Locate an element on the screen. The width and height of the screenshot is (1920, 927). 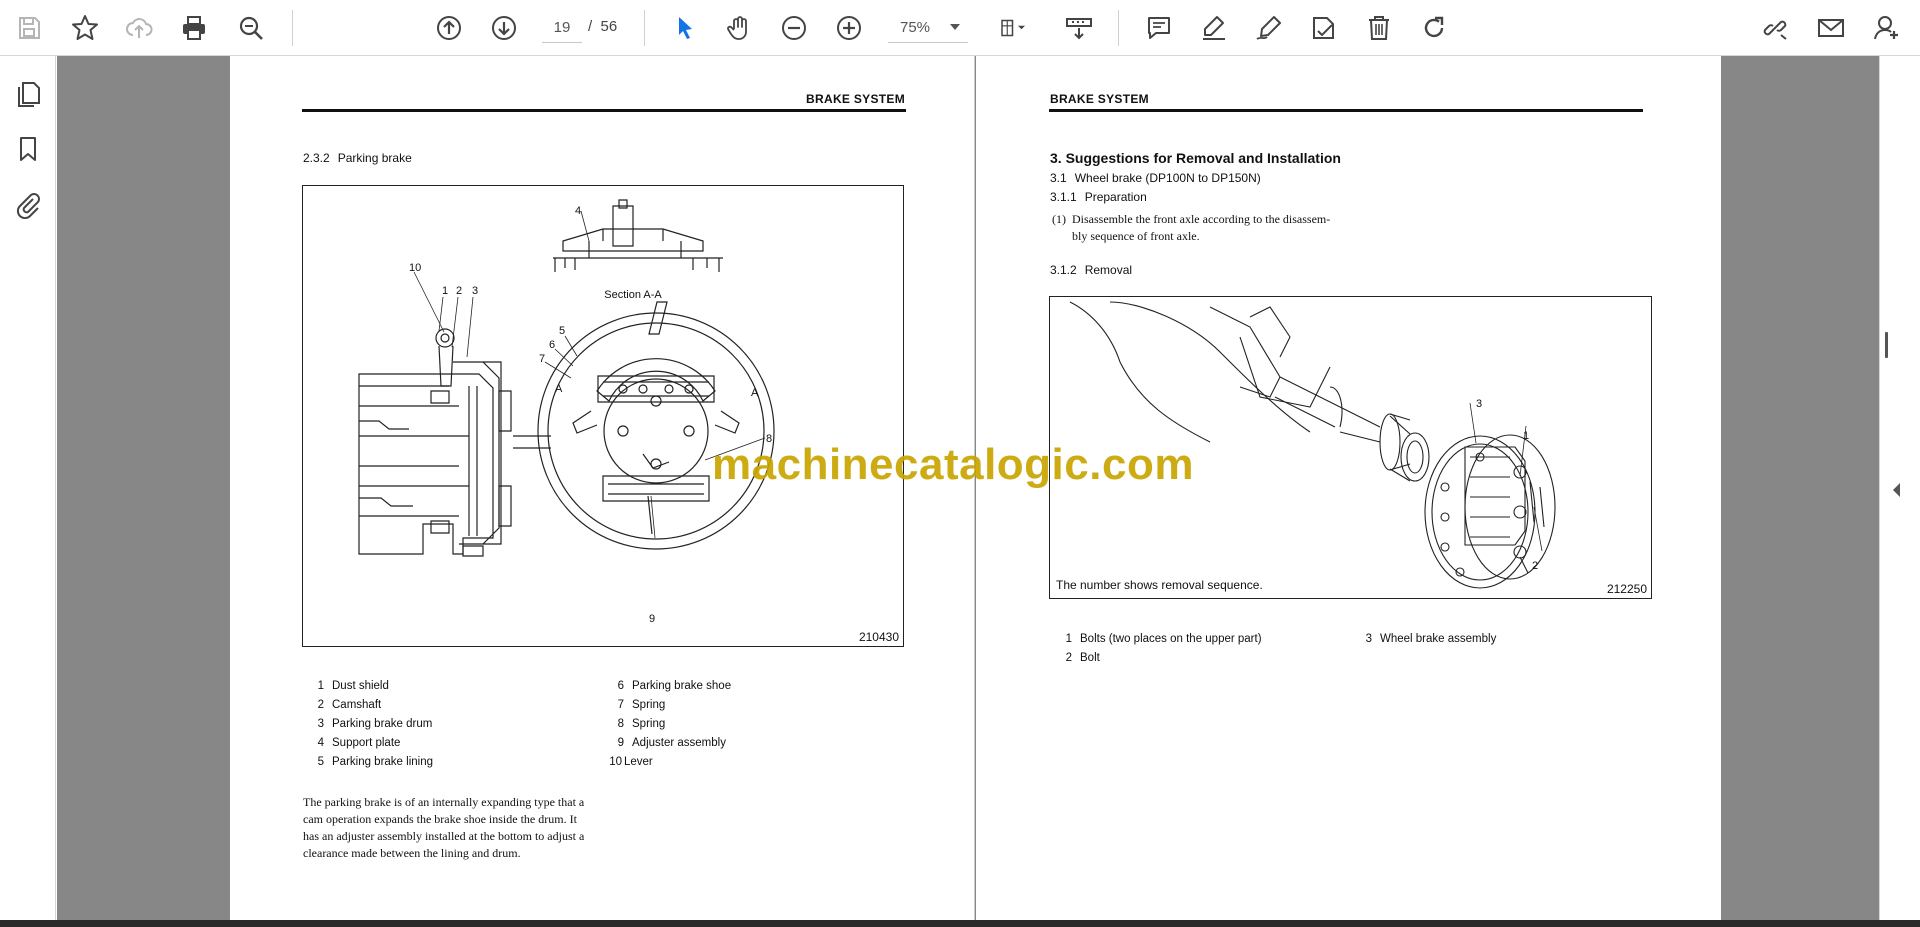
callout-4: 4 is located at coordinates (578, 211).